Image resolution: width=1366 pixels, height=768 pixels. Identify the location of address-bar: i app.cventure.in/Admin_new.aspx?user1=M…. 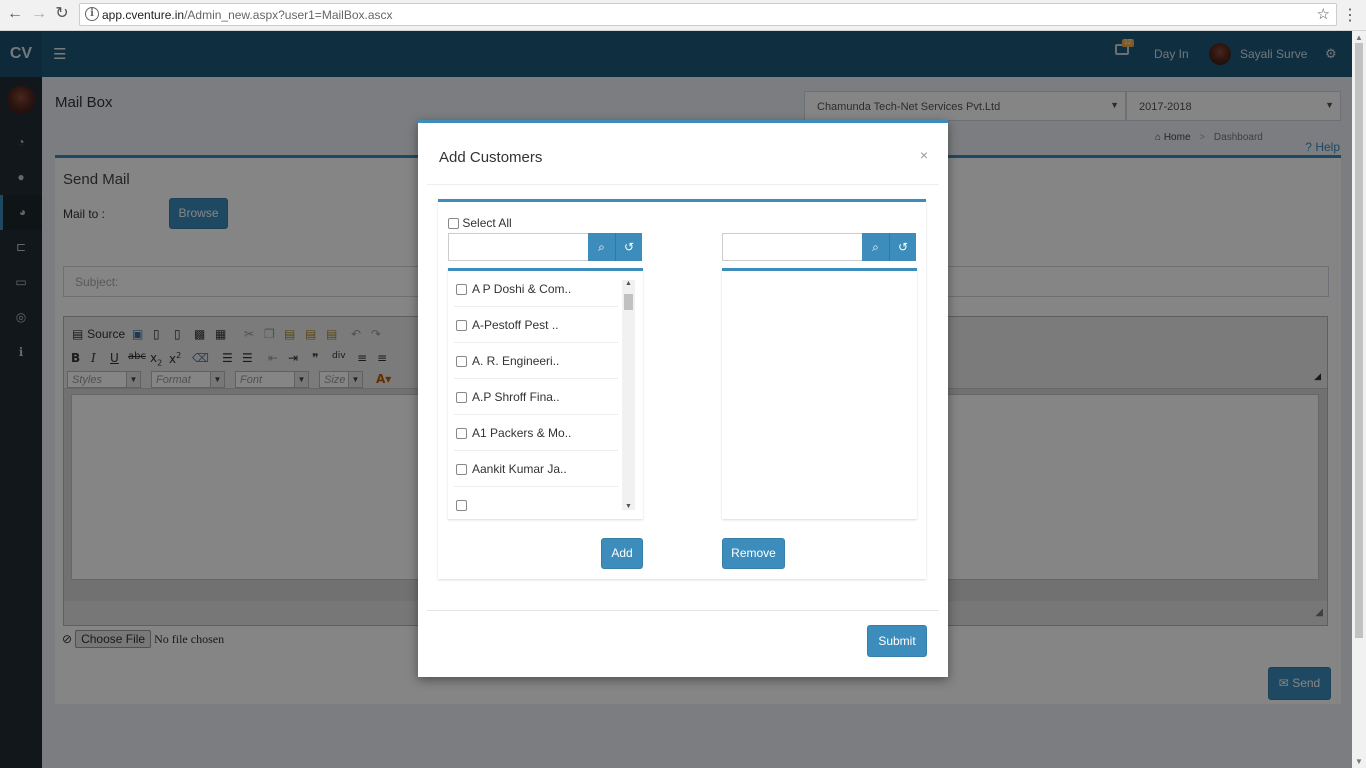
(708, 14).